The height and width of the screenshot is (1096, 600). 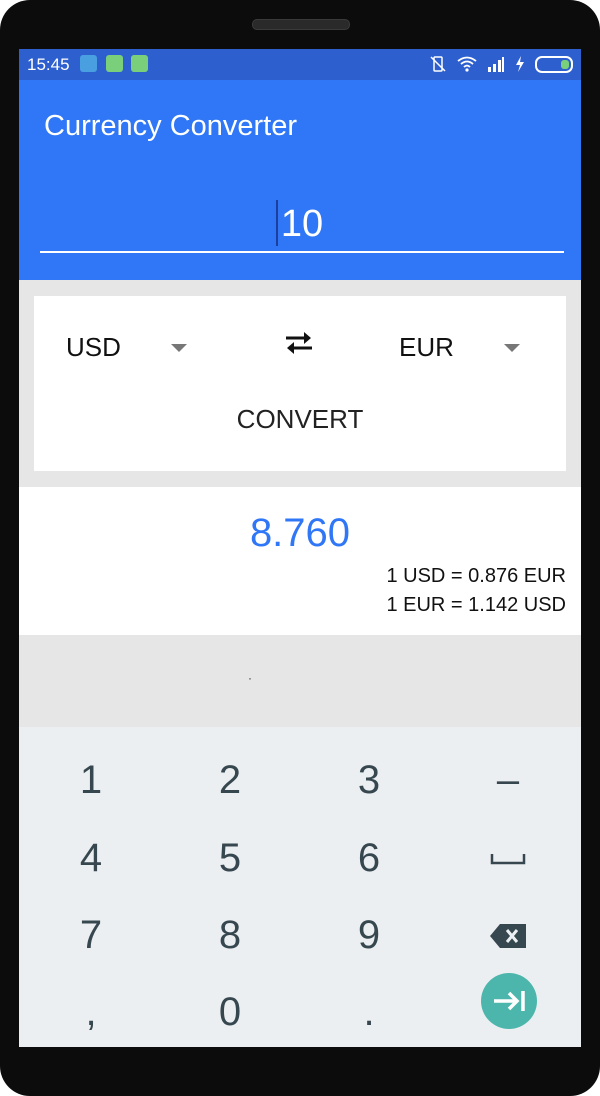 I want to click on app-bar: Currency Converter, so click(x=300, y=124).